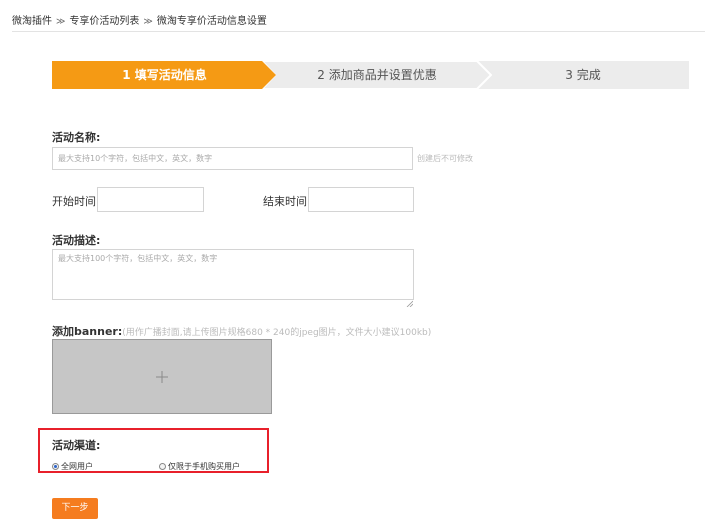 The height and width of the screenshot is (532, 705). Describe the element at coordinates (55, 466) in the screenshot. I see `radio-selected-icon` at that location.